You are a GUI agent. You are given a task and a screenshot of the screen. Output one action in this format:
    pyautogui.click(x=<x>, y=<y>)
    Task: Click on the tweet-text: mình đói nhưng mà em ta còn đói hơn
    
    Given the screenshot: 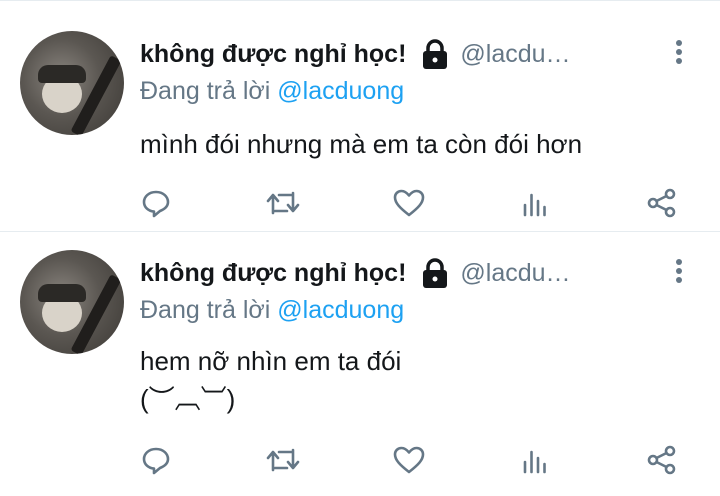 What is the action you would take?
    pyautogui.click(x=361, y=144)
    